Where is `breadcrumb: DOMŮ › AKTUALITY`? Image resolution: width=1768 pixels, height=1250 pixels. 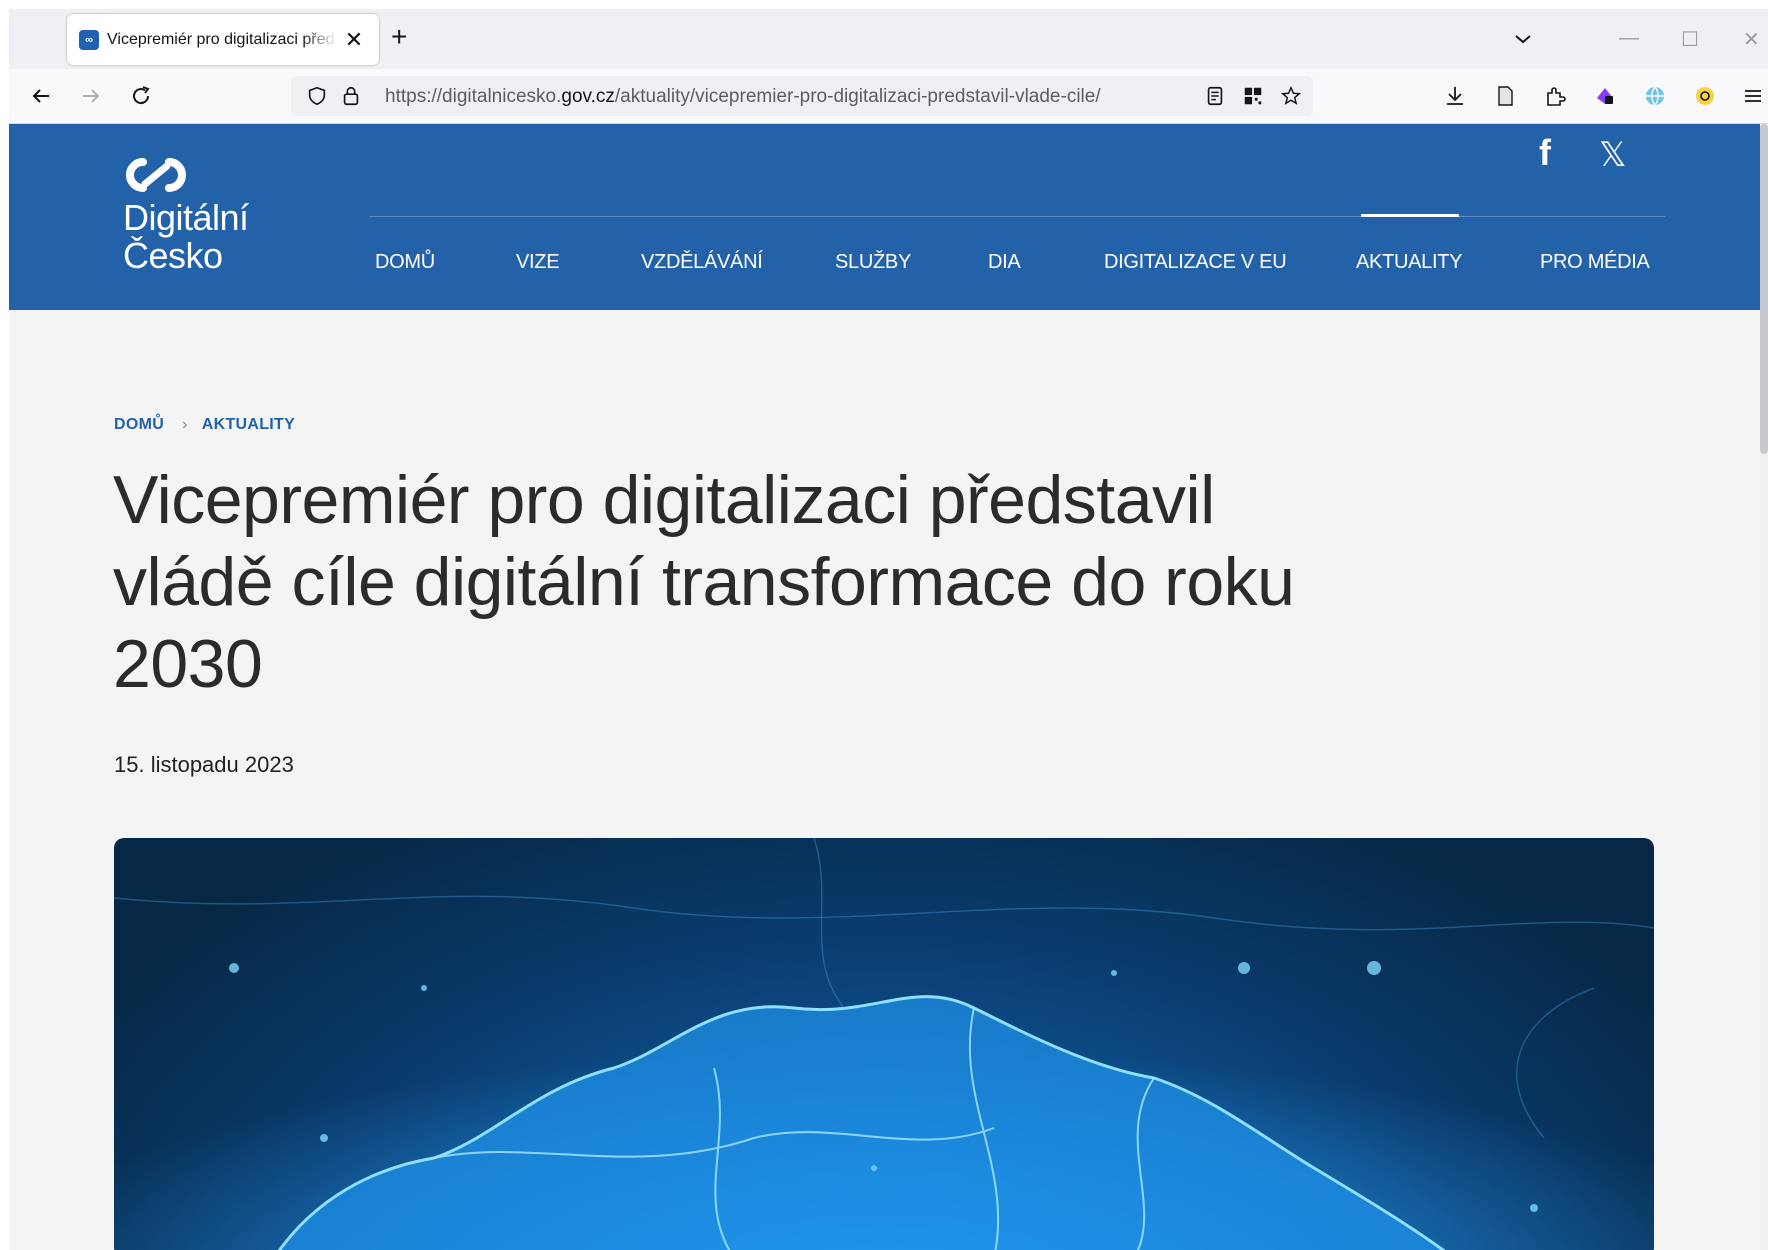 breadcrumb: DOMŮ › AKTUALITY is located at coordinates (204, 425).